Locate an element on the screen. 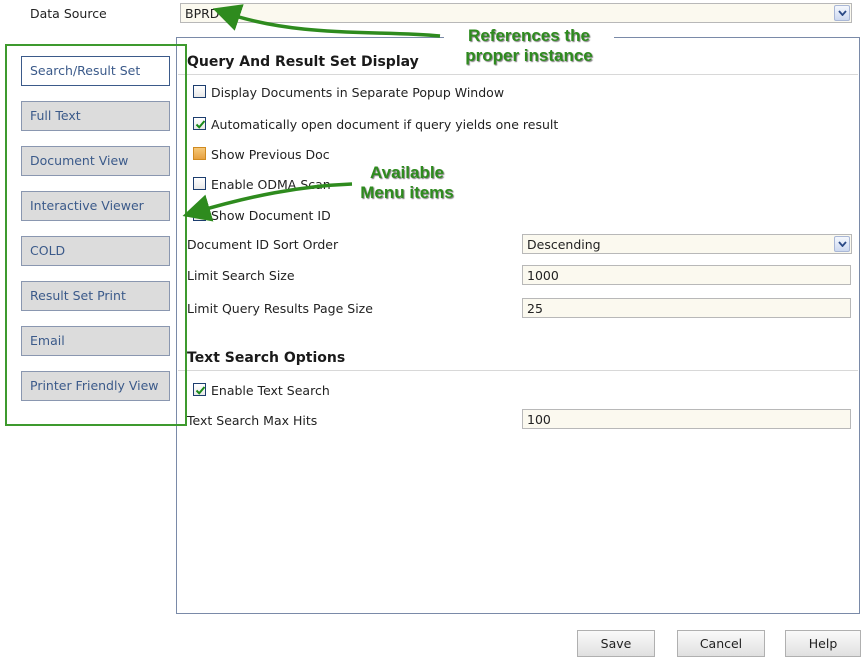 Image resolution: width=862 pixels, height=657 pixels. cancel-button: Cancel is located at coordinates (721, 643).